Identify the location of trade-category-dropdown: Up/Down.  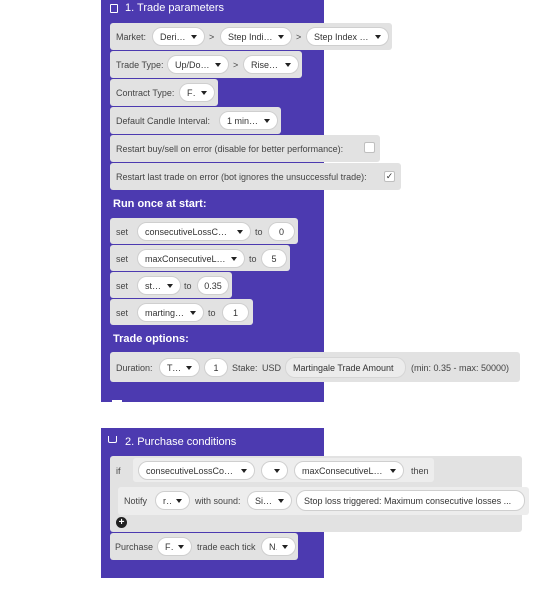
(198, 64).